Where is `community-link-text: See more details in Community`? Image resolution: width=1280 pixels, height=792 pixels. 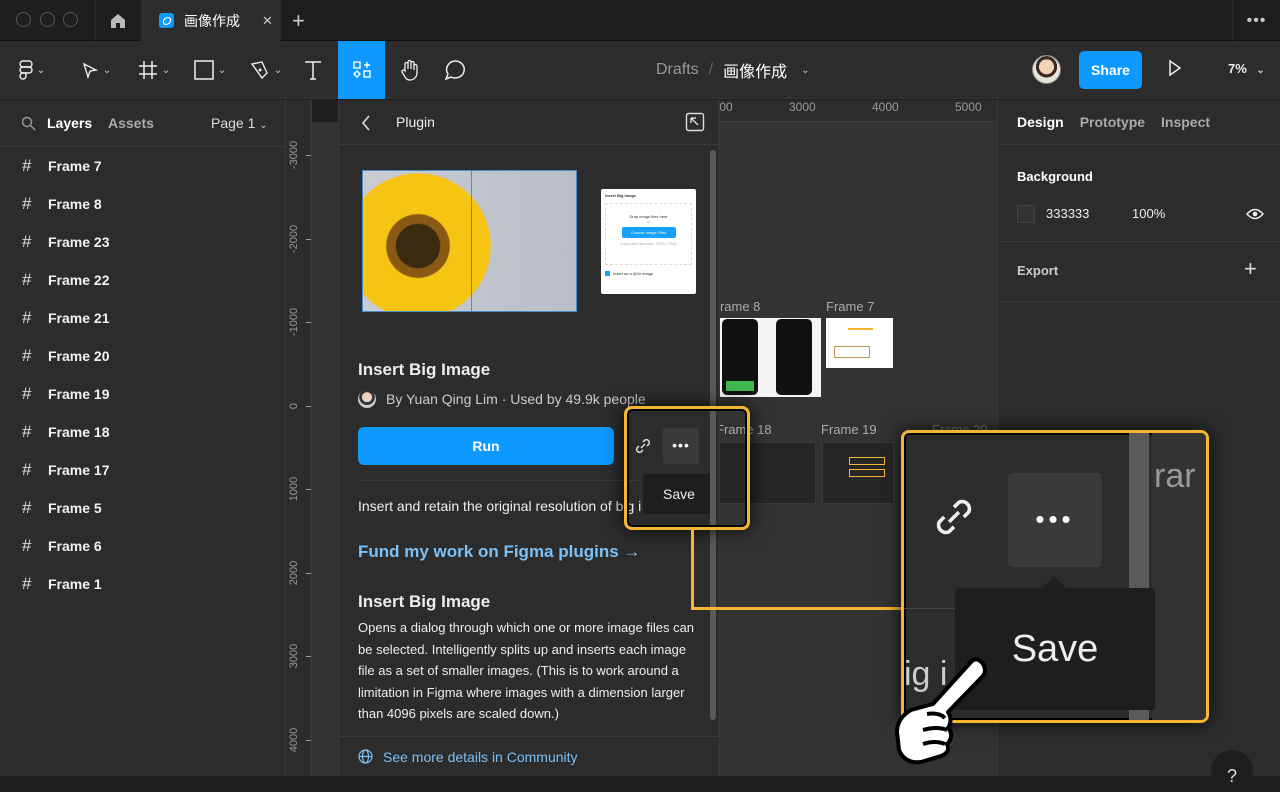 community-link-text: See more details in Community is located at coordinates (480, 756).